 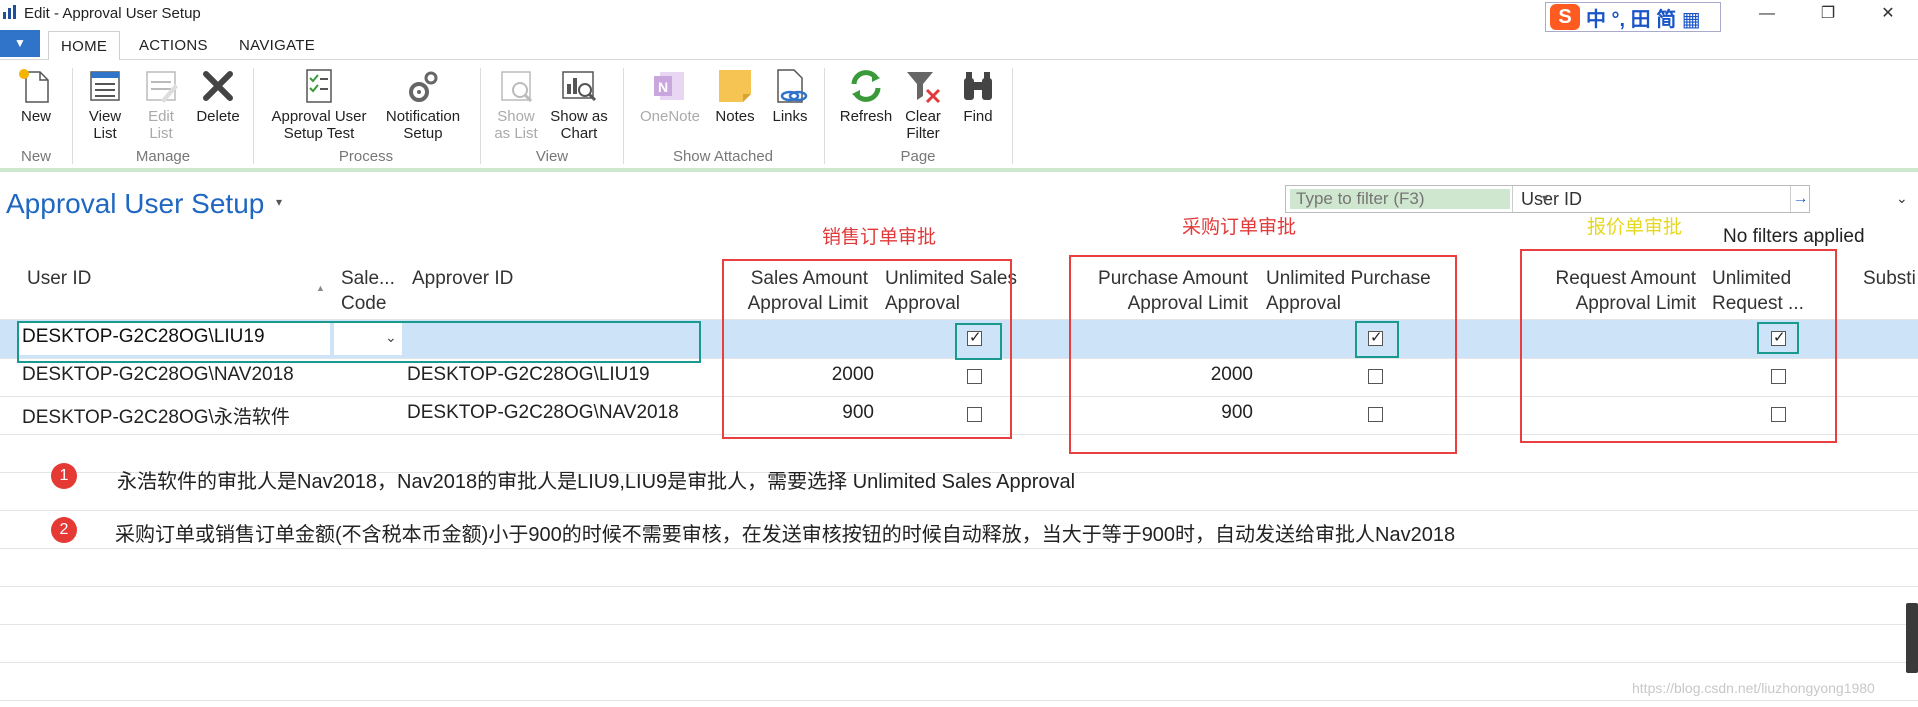 I want to click on delete-button: Delete, so click(x=218, y=95).